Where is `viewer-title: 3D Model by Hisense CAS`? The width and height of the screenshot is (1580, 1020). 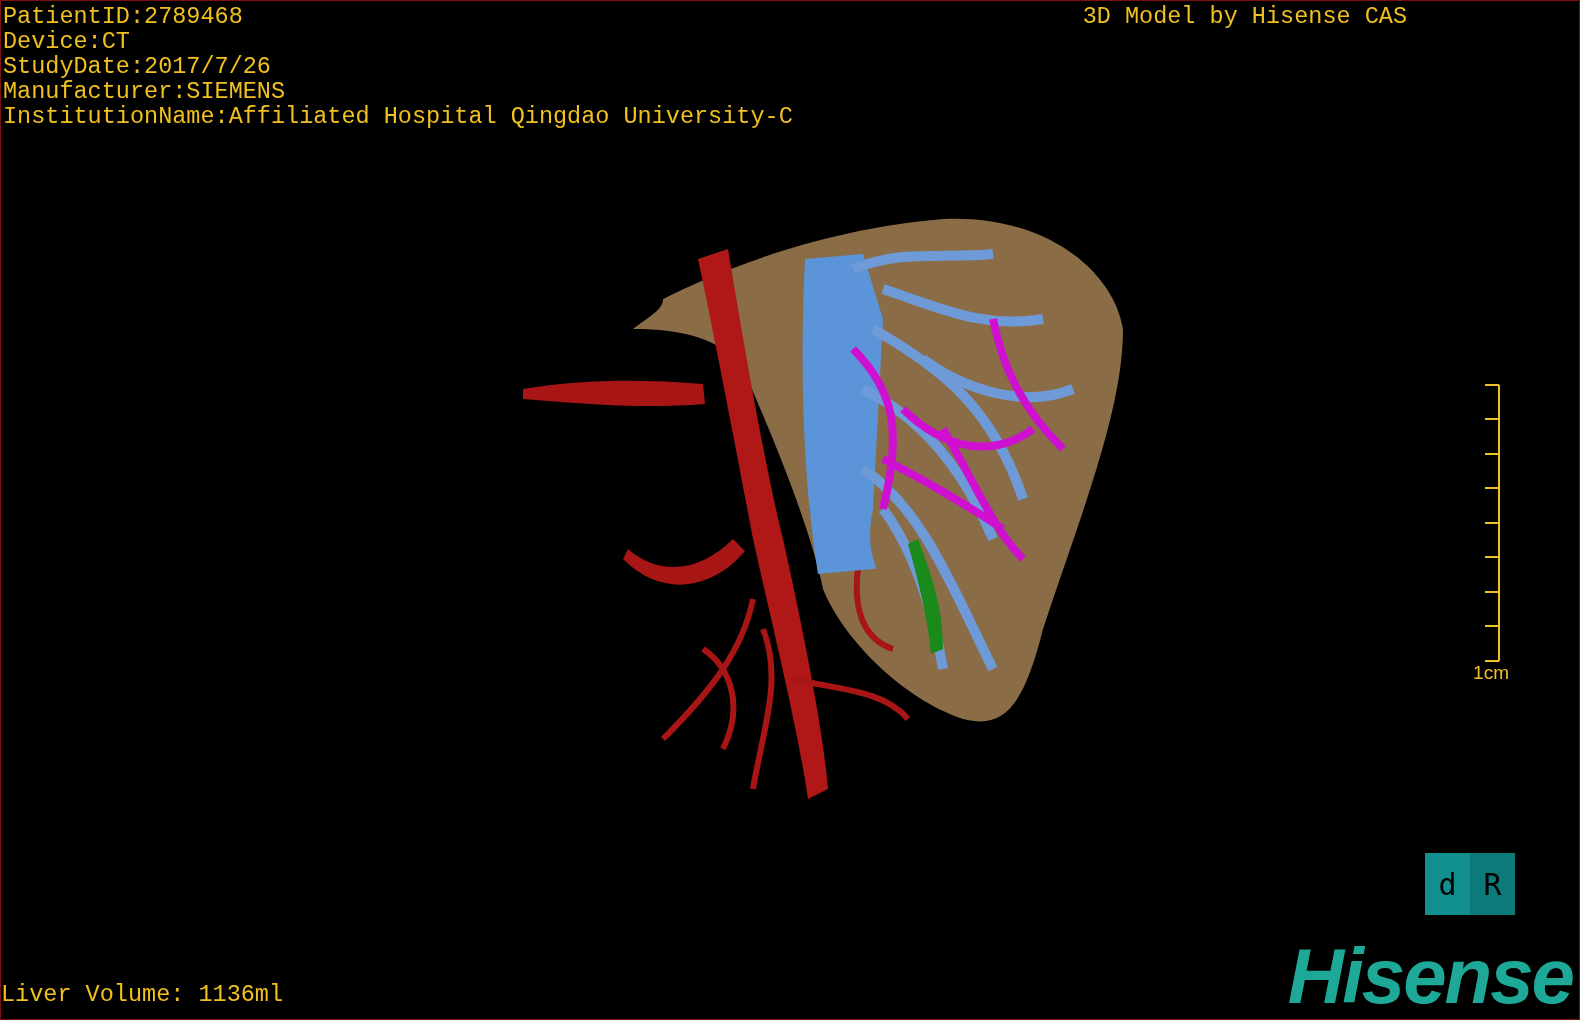 viewer-title: 3D Model by Hisense CAS is located at coordinates (1244, 16).